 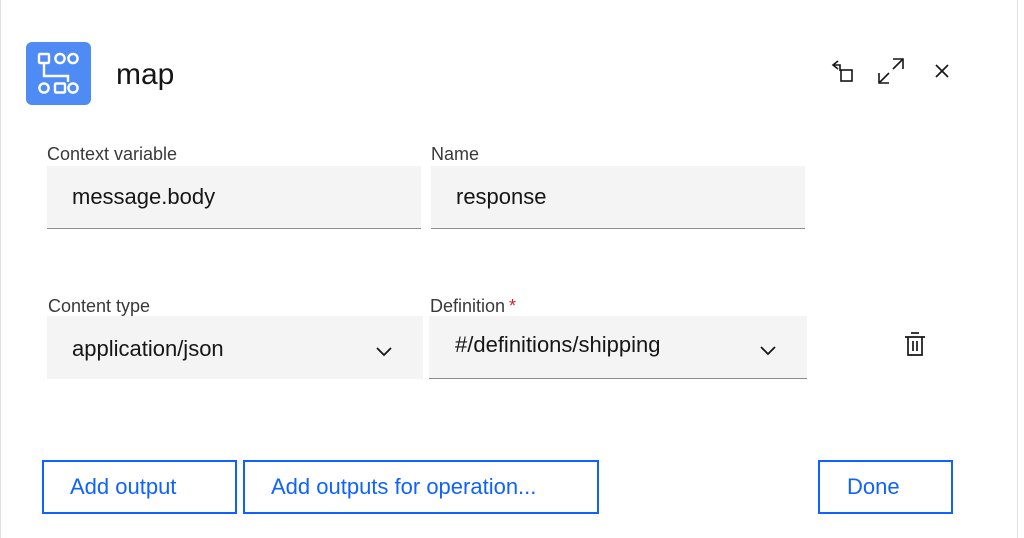 I want to click on panel-right-gutter, so click(x=1021, y=269).